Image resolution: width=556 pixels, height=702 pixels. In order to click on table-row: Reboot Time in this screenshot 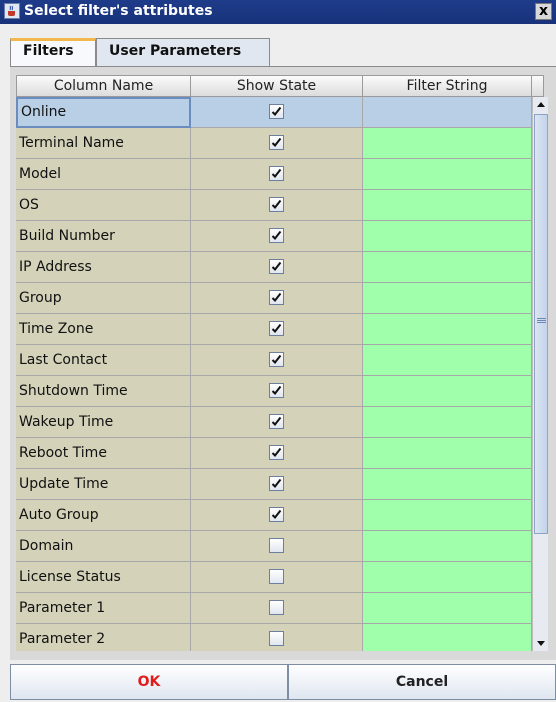, I will do `click(274, 453)`.